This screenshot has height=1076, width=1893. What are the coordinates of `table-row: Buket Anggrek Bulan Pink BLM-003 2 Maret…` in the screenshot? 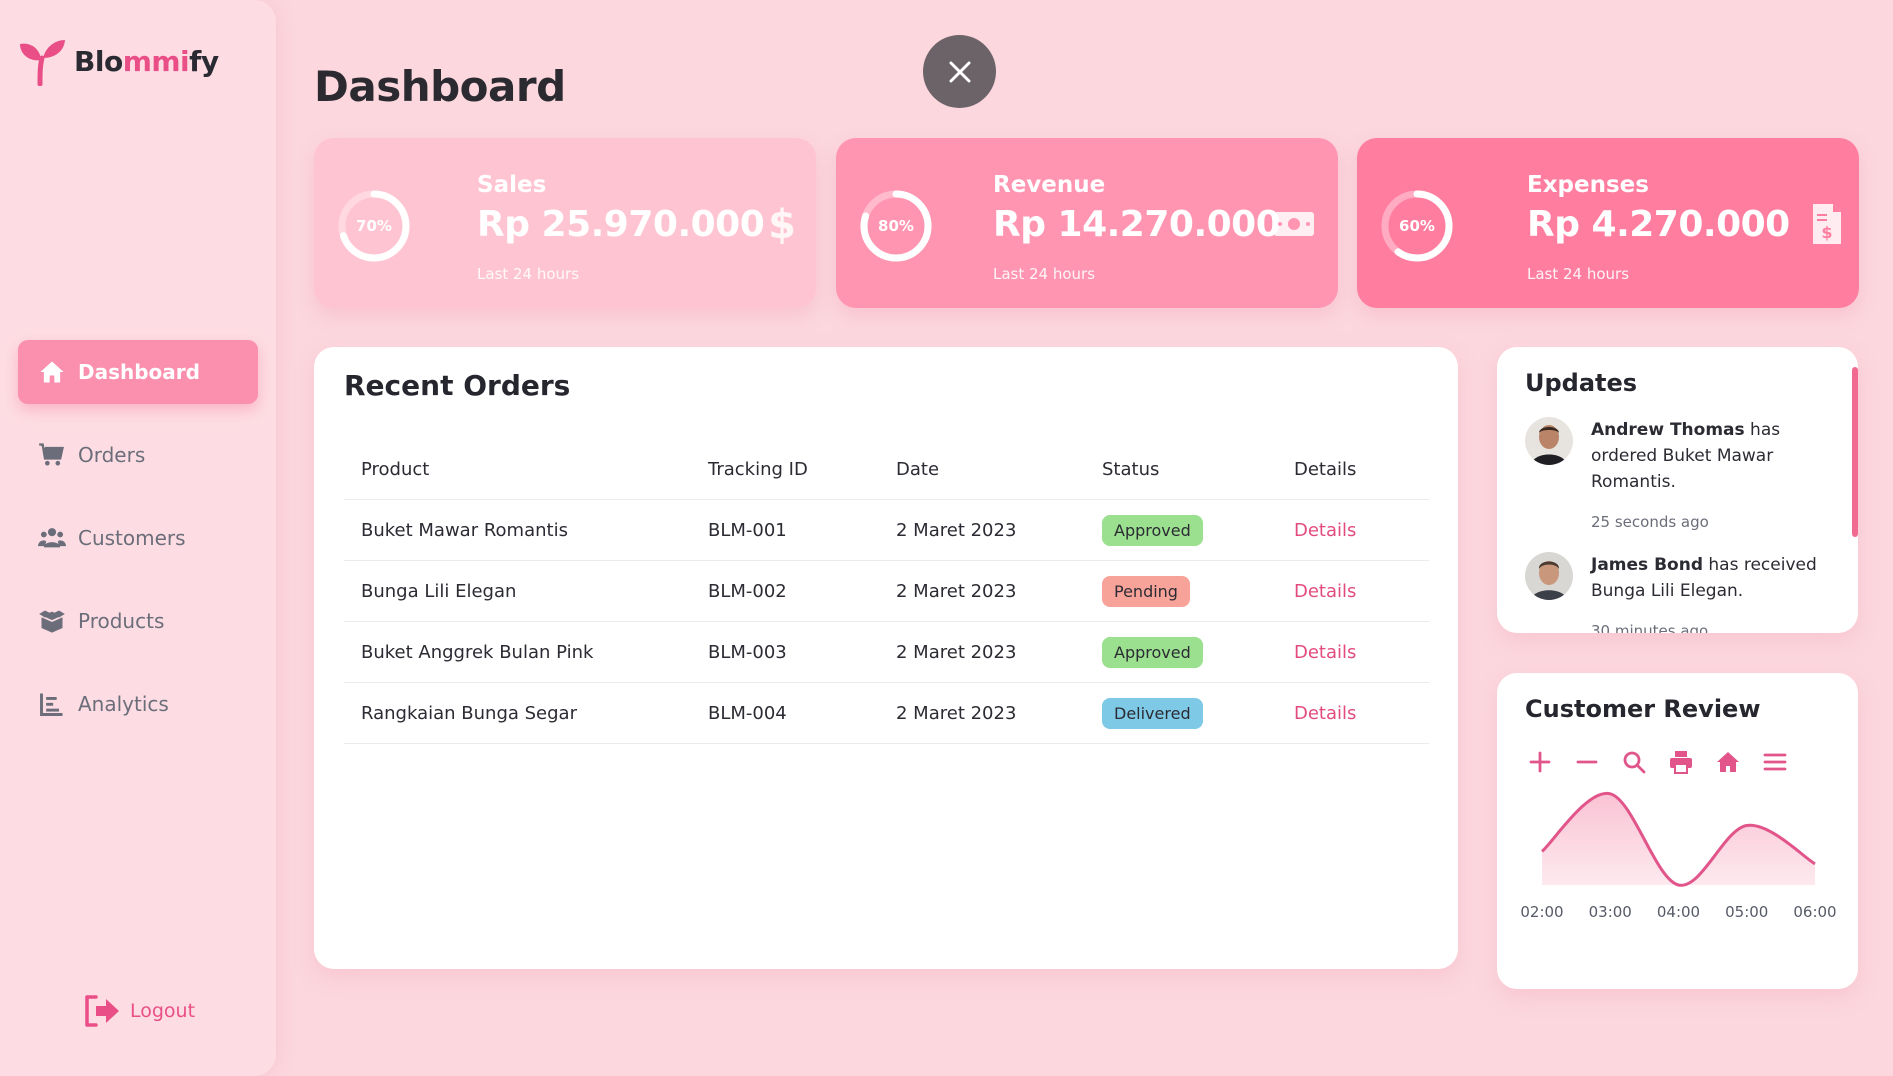 It's located at (886, 652).